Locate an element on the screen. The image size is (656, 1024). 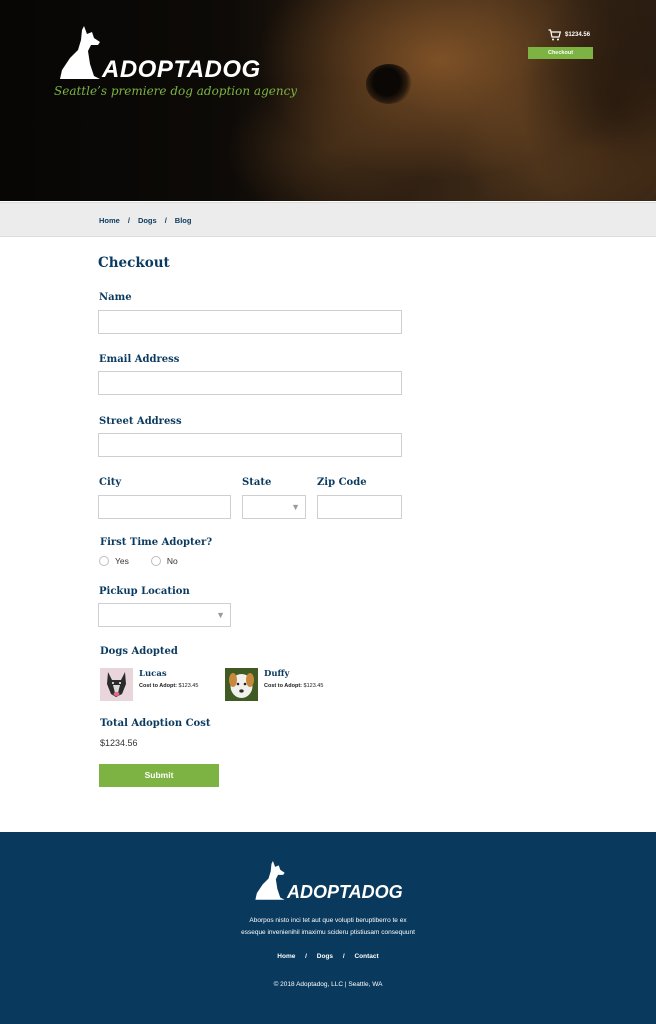
radio-yes is located at coordinates (104, 561).